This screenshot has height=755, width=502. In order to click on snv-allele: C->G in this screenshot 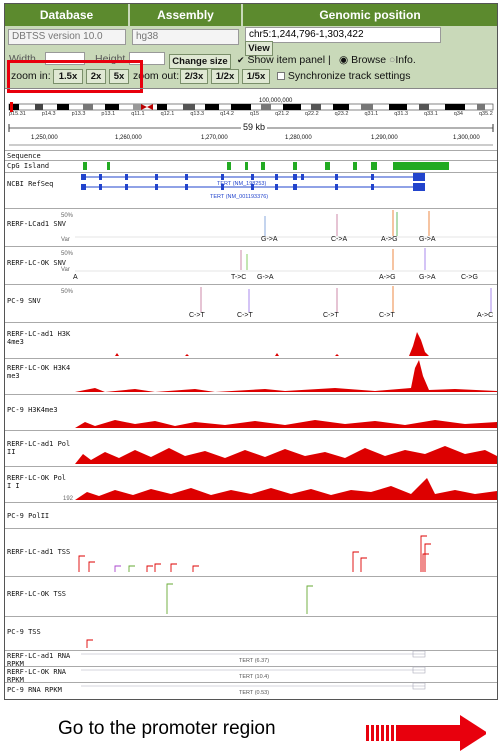, I will do `click(469, 277)`.